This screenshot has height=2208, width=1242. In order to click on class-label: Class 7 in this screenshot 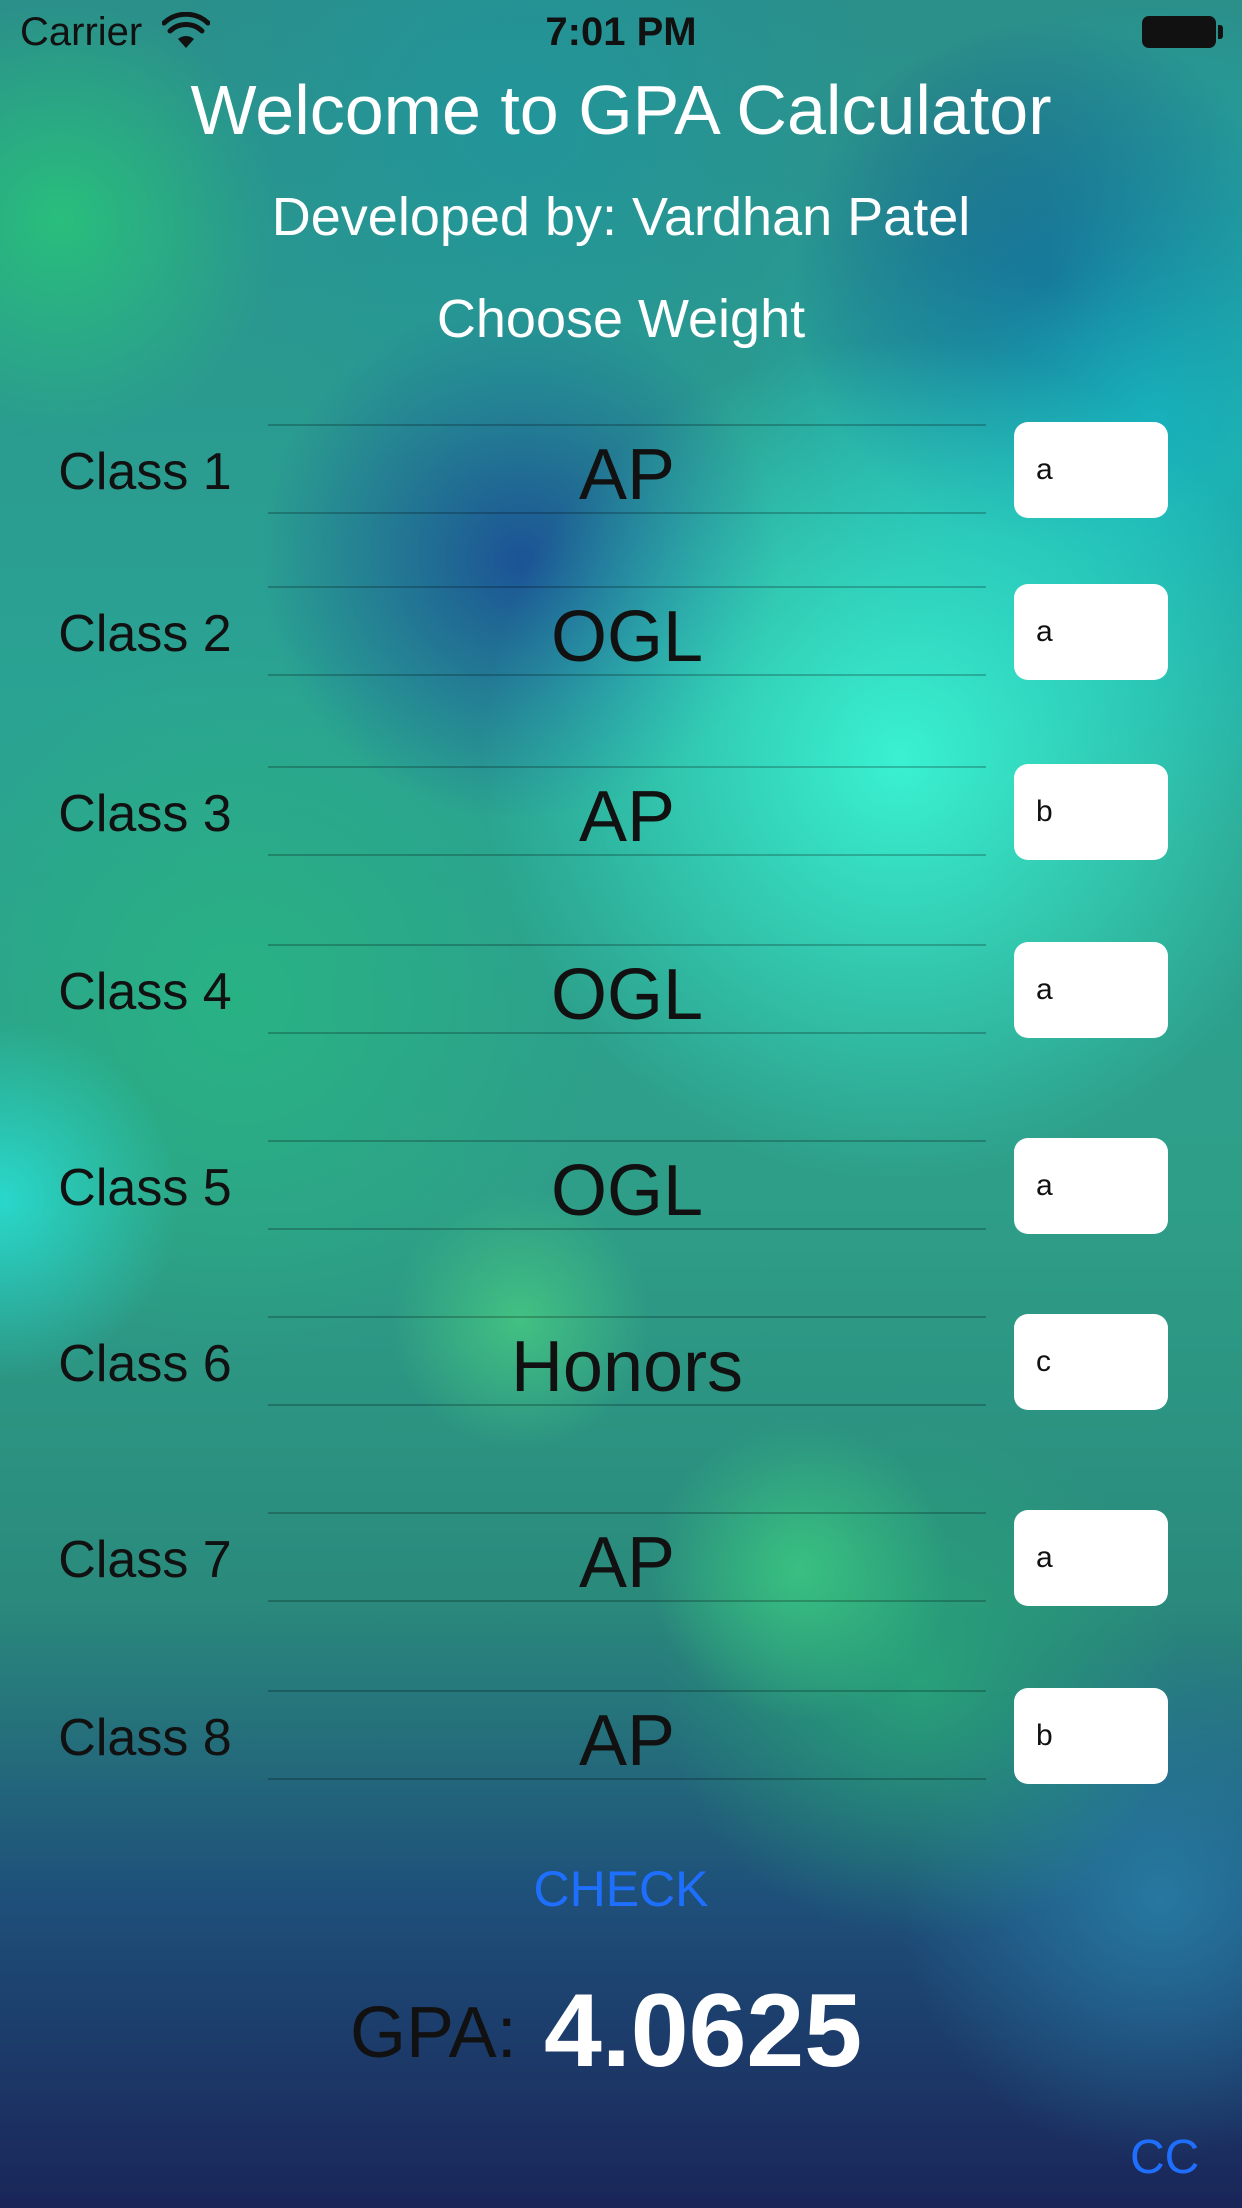, I will do `click(145, 1560)`.